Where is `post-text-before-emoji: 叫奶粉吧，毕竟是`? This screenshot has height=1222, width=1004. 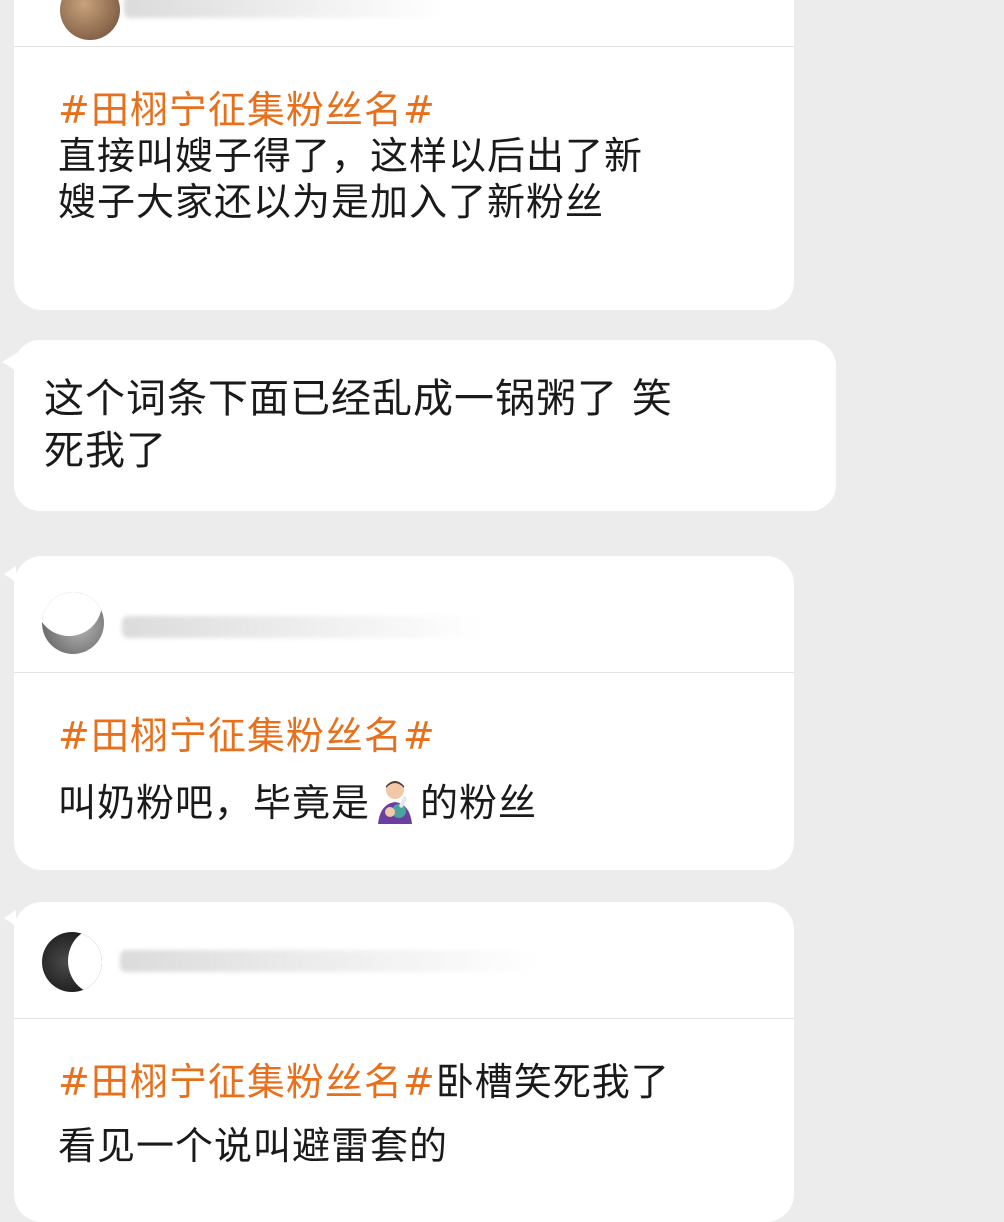
post-text-before-emoji: 叫奶粉吧，毕竟是 is located at coordinates (214, 803).